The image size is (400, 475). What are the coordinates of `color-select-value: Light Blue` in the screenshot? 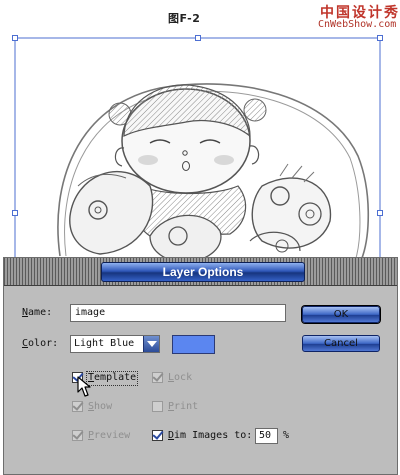 It's located at (104, 343).